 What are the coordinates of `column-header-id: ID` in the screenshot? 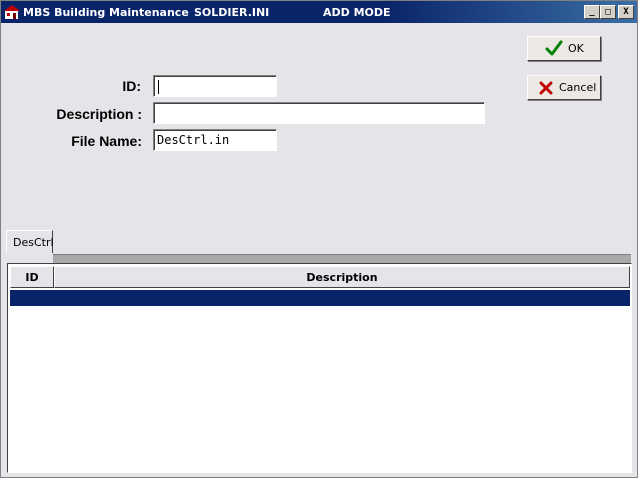 It's located at (32, 277).